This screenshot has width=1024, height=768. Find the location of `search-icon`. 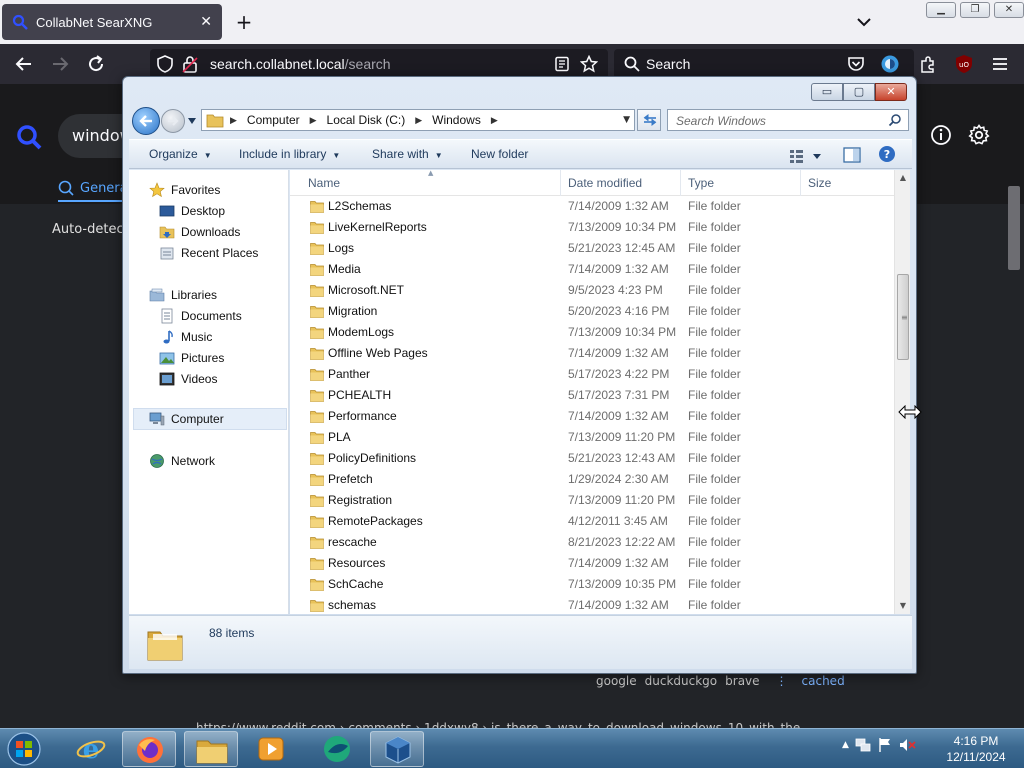

search-icon is located at coordinates (895, 120).